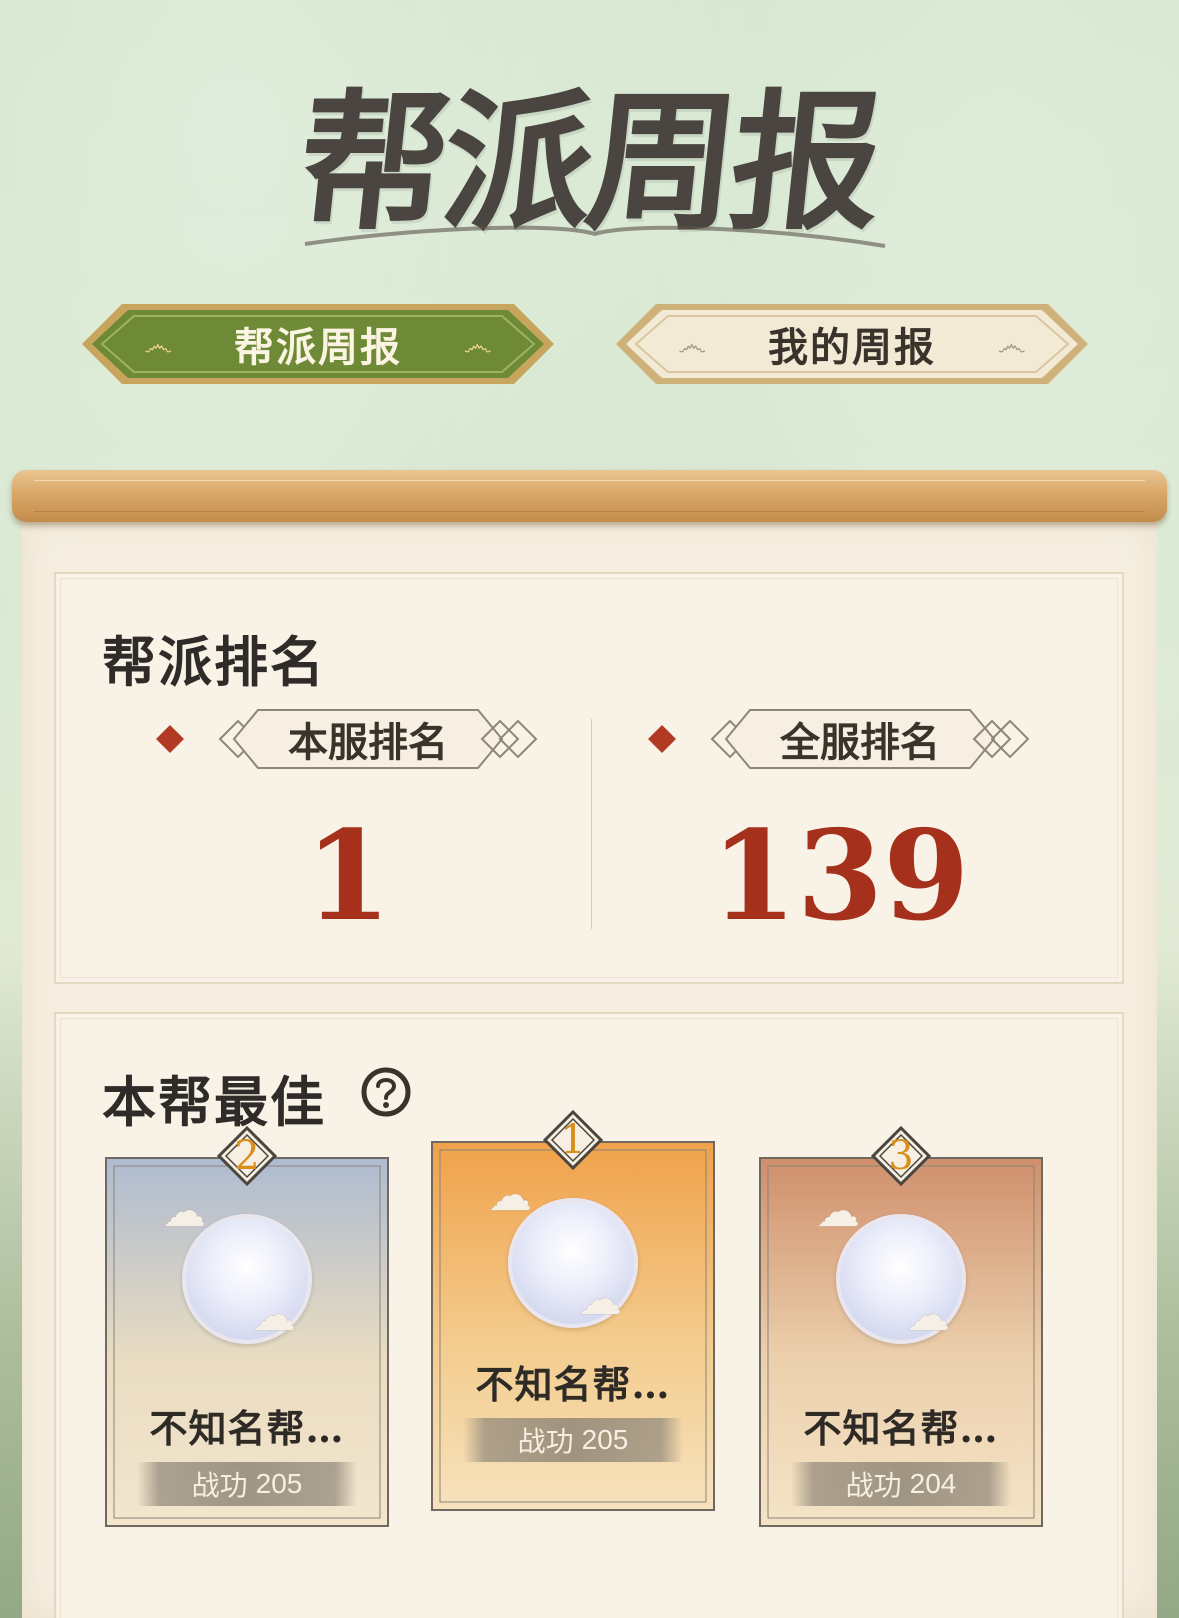  Describe the element at coordinates (589, 150) in the screenshot. I see `page-title: 帮派周报` at that location.